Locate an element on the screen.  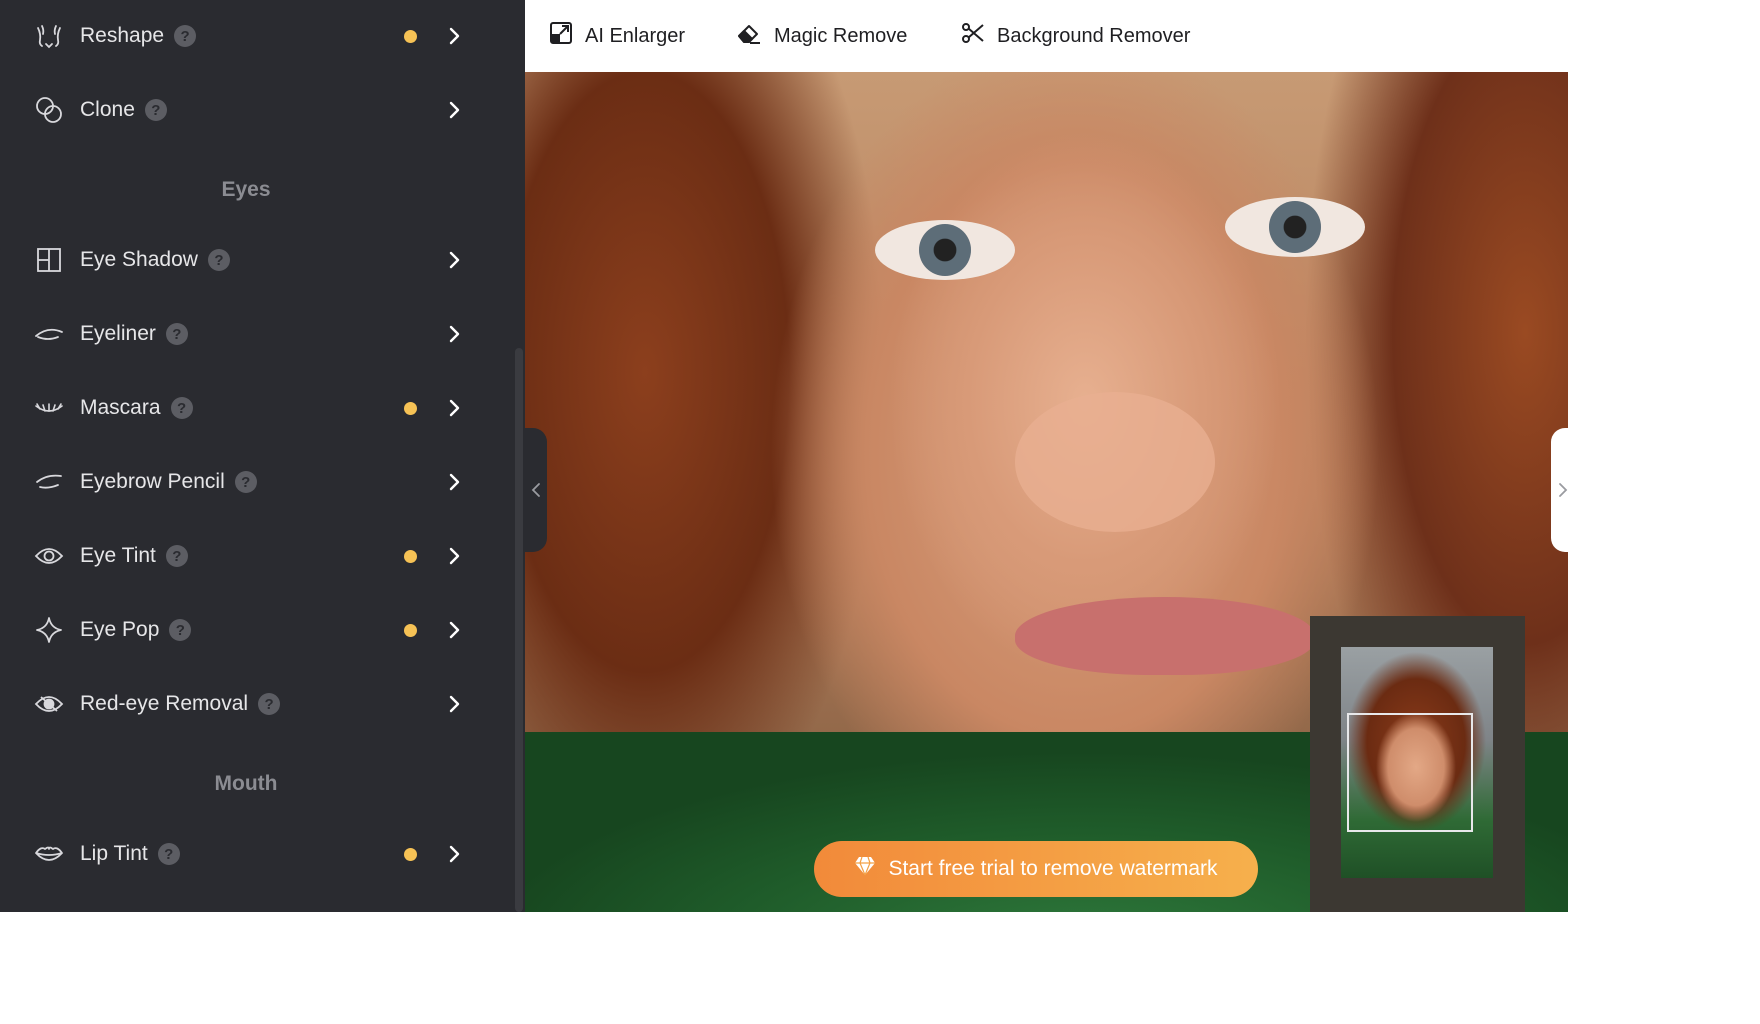
minimap-viewport is located at coordinates (1410, 772).